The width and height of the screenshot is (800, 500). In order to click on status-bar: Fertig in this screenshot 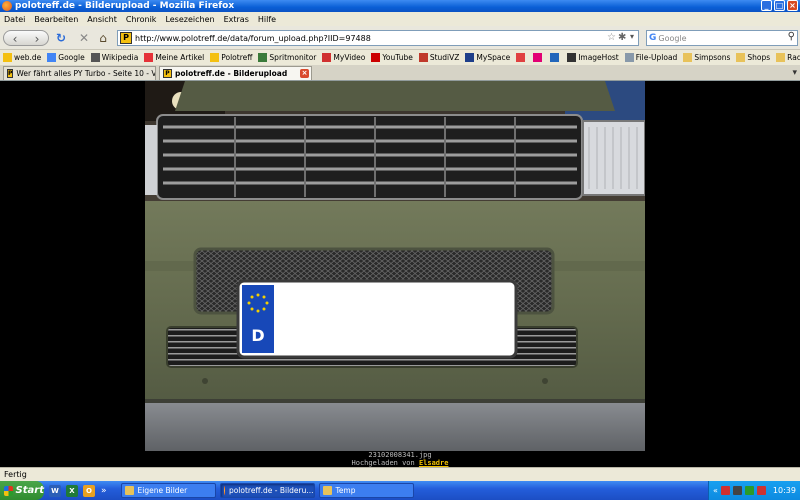, I will do `click(400, 474)`.